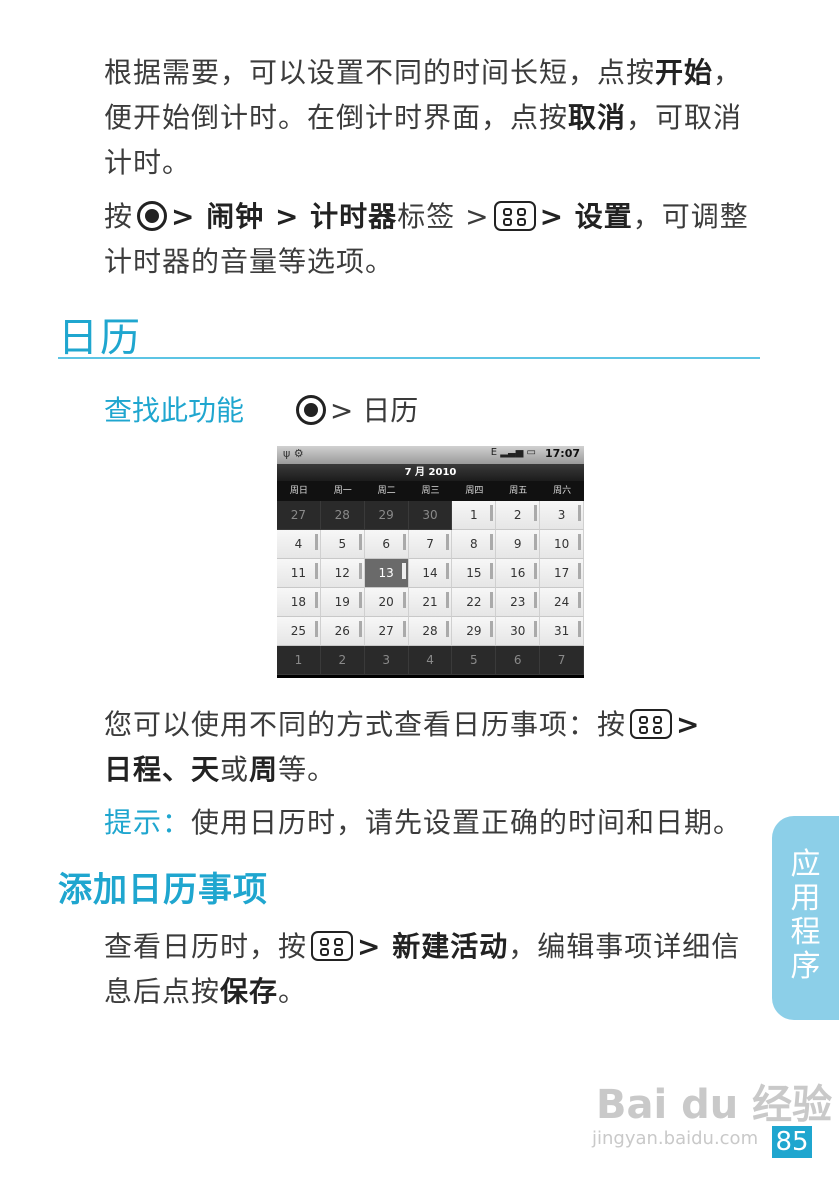 Image resolution: width=839 pixels, height=1191 pixels. I want to click on find-feature-label: 查找此功能, so click(174, 410).